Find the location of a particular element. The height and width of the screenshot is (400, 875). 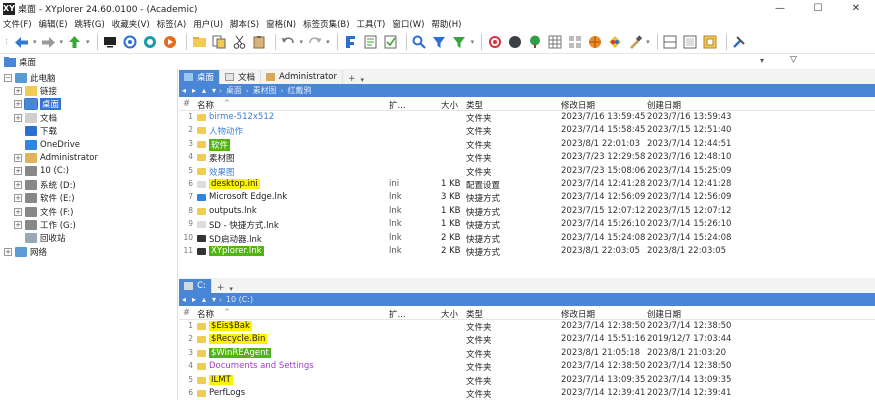

dark-circle-icon is located at coordinates (514, 42).